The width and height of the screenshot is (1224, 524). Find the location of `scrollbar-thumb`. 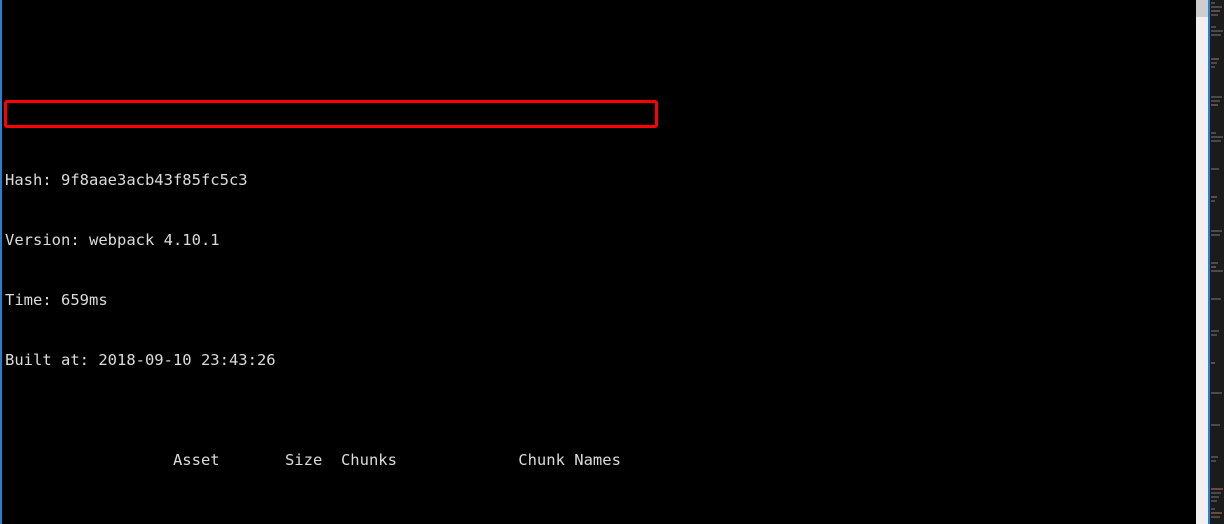

scrollbar-thumb is located at coordinates (1202, 8).